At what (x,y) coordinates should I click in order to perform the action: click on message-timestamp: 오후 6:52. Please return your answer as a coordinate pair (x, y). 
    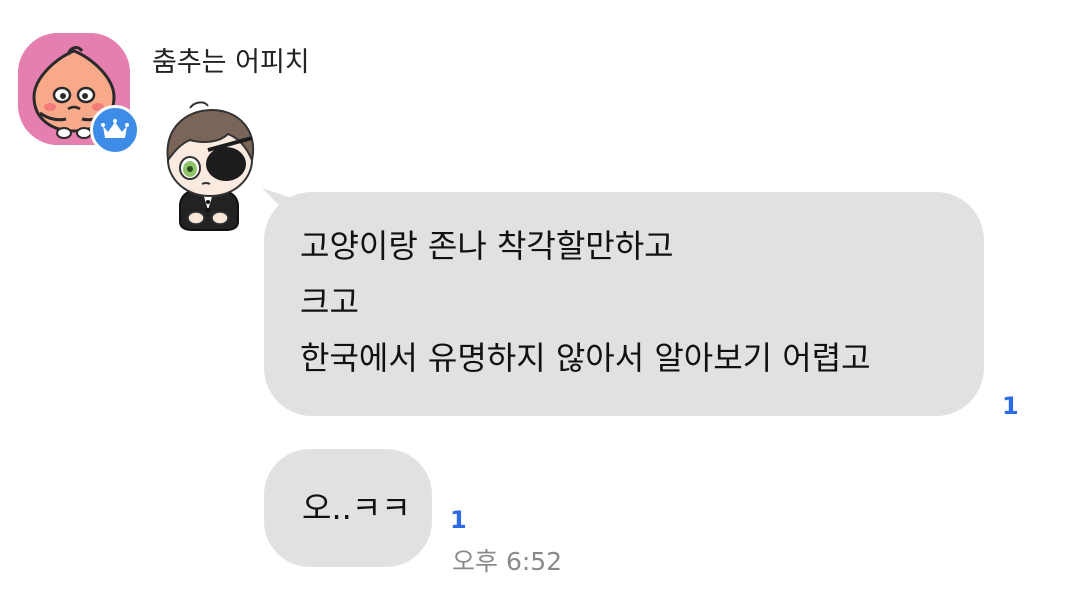
    Looking at the image, I should click on (507, 561).